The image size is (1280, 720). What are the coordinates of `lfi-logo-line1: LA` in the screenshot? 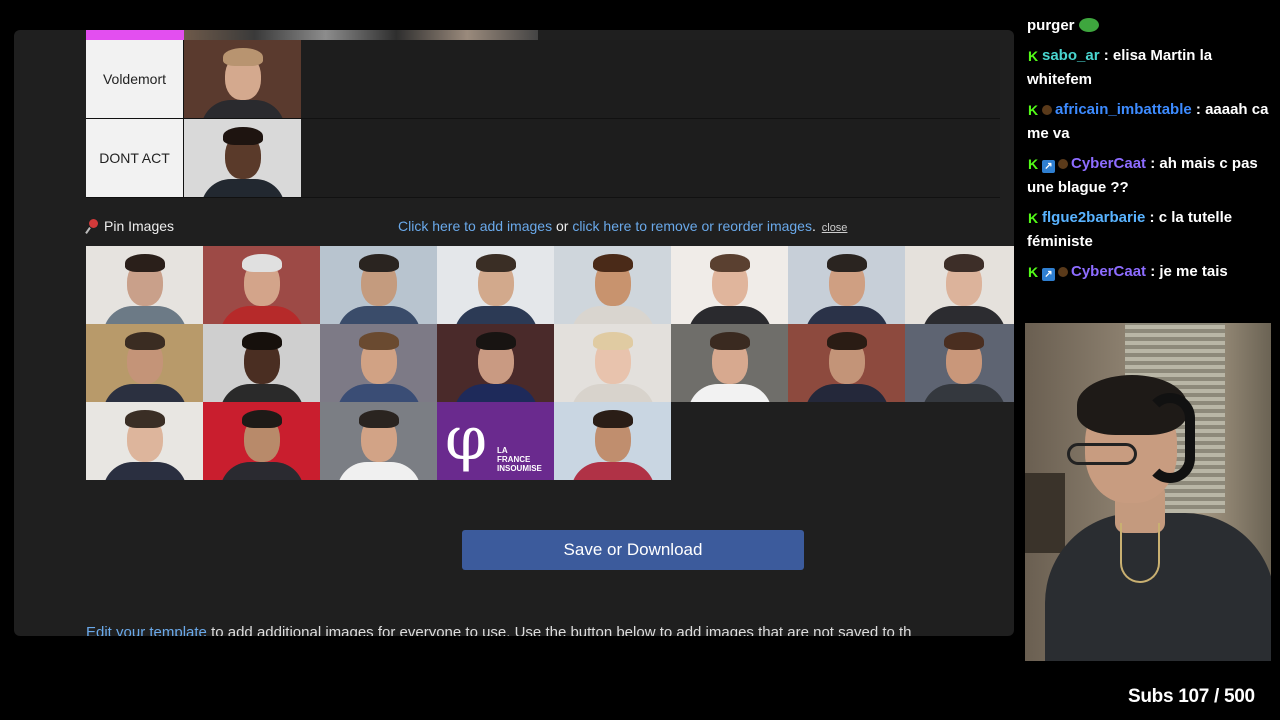 It's located at (502, 450).